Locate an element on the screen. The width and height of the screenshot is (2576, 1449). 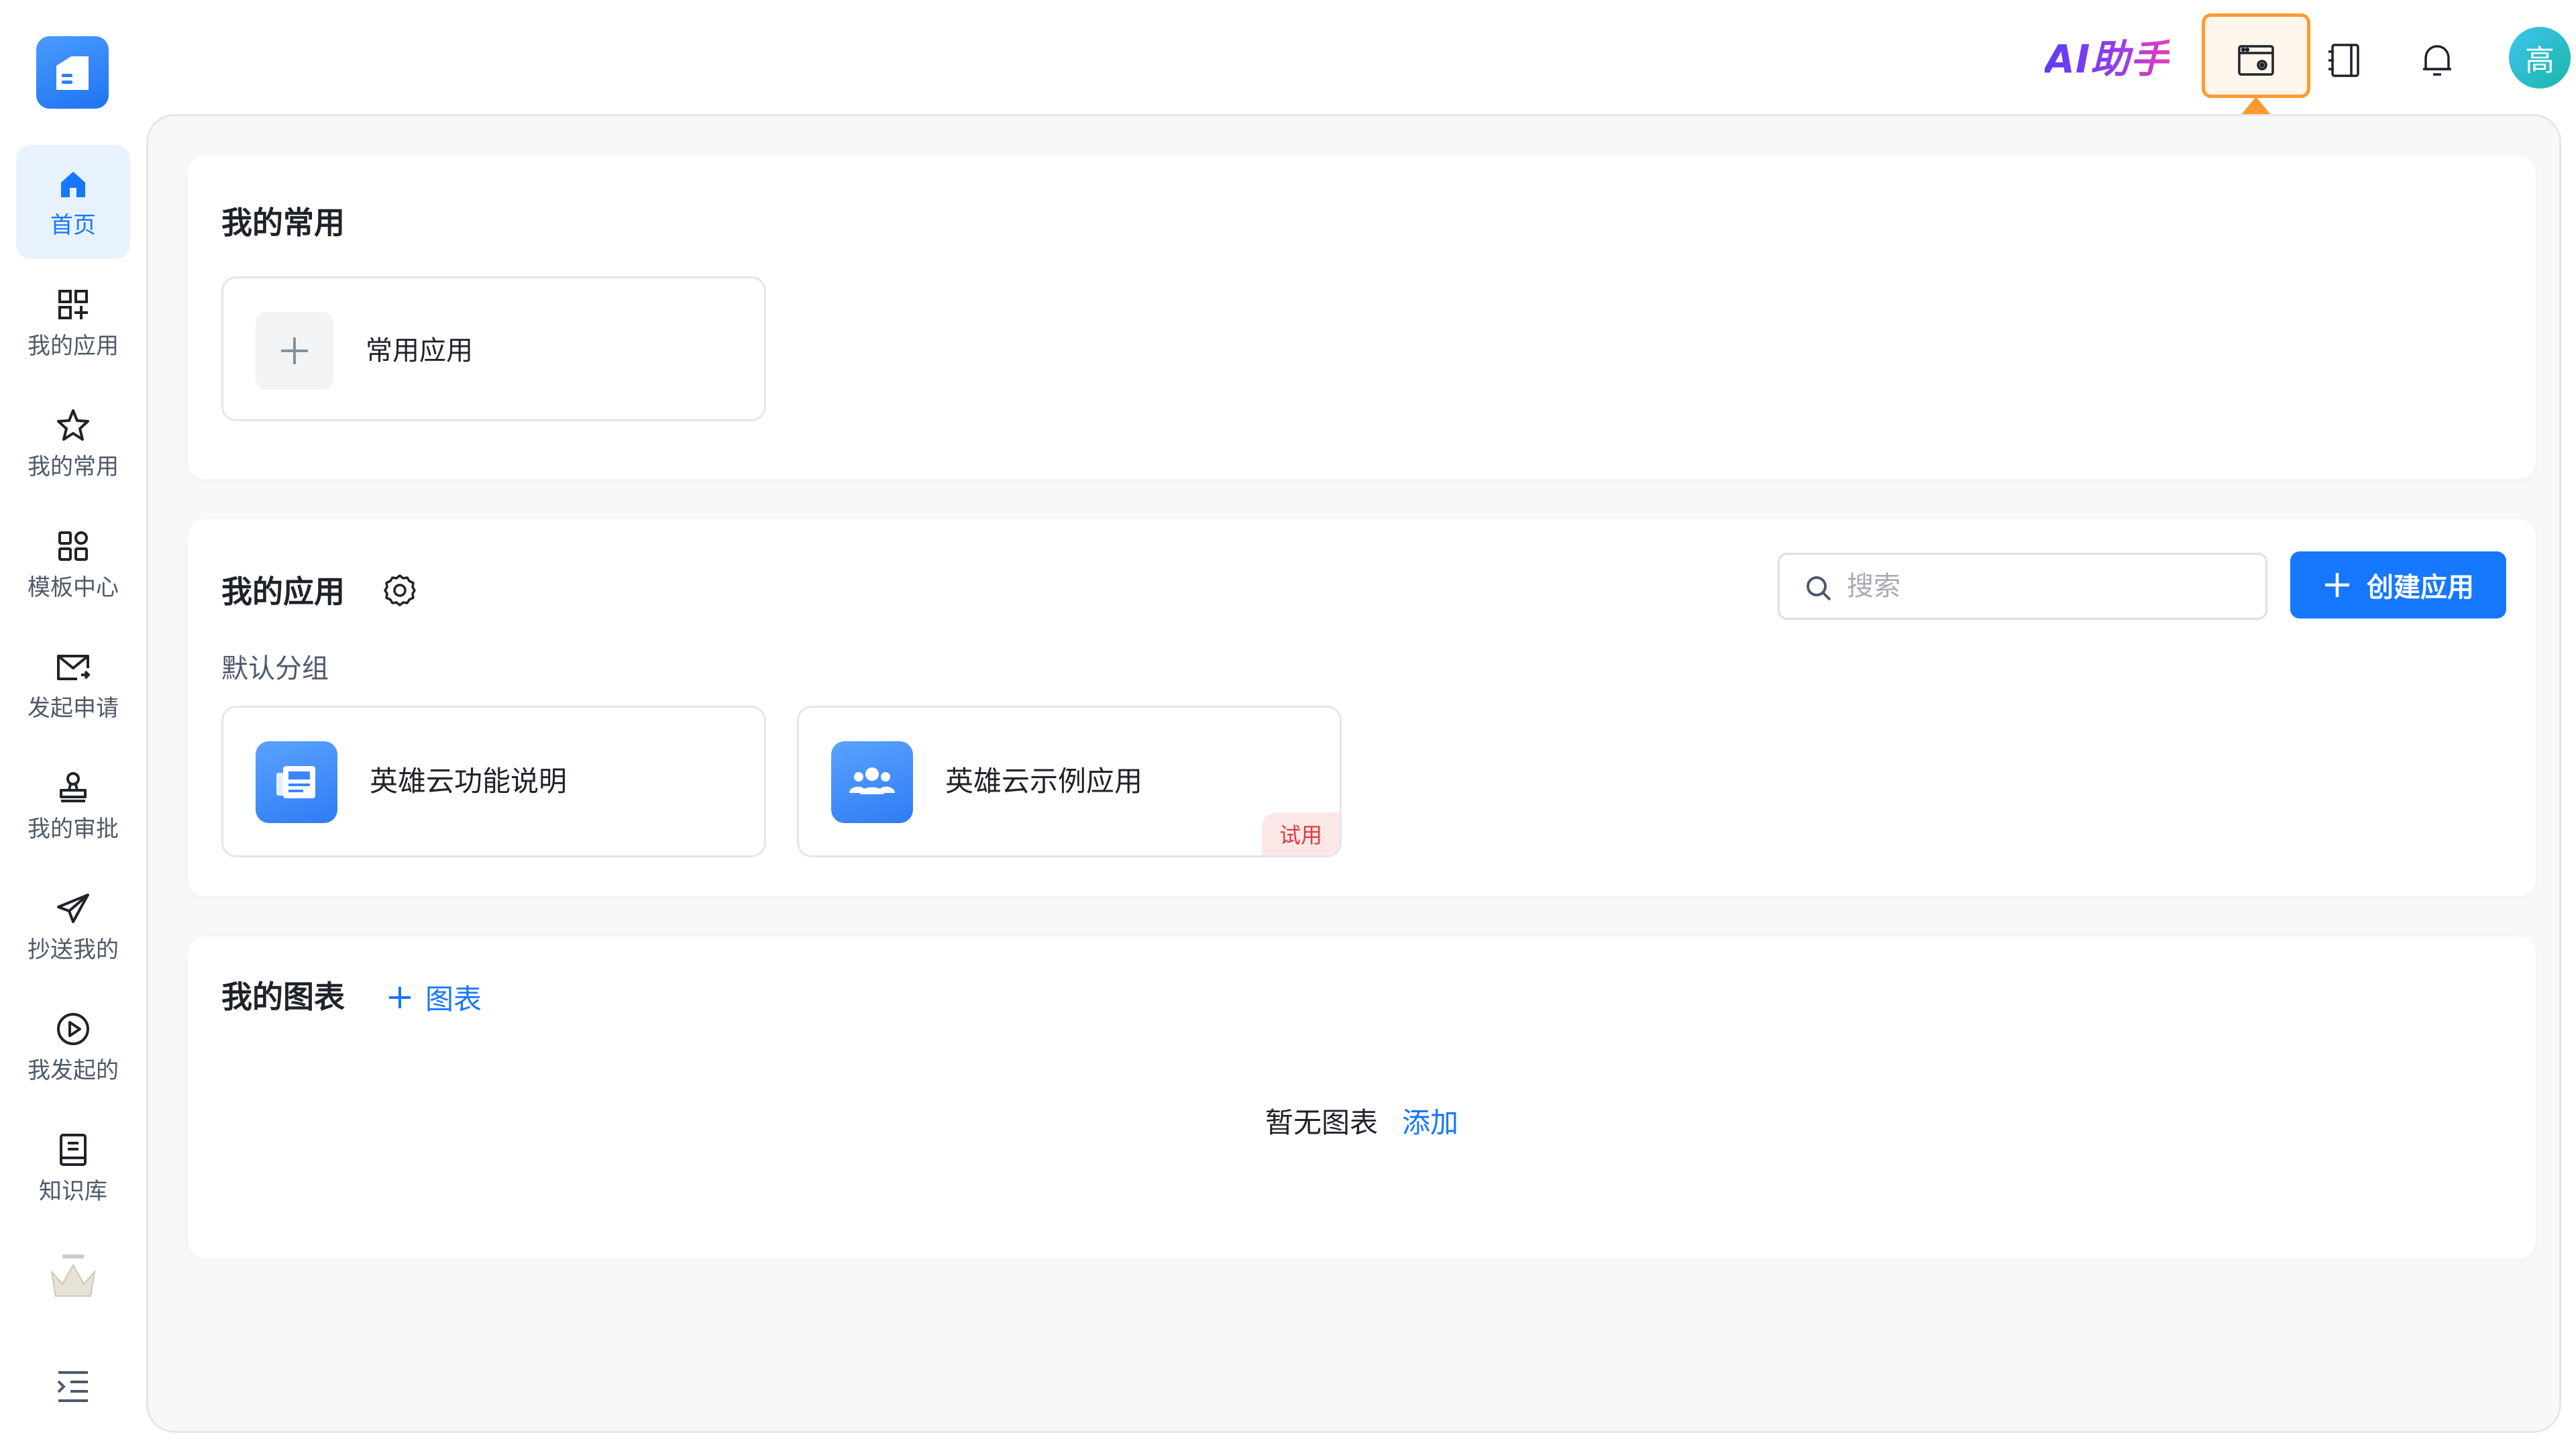
sidebar-item-cc-to-me: 抄送我的 is located at coordinates (73, 926).